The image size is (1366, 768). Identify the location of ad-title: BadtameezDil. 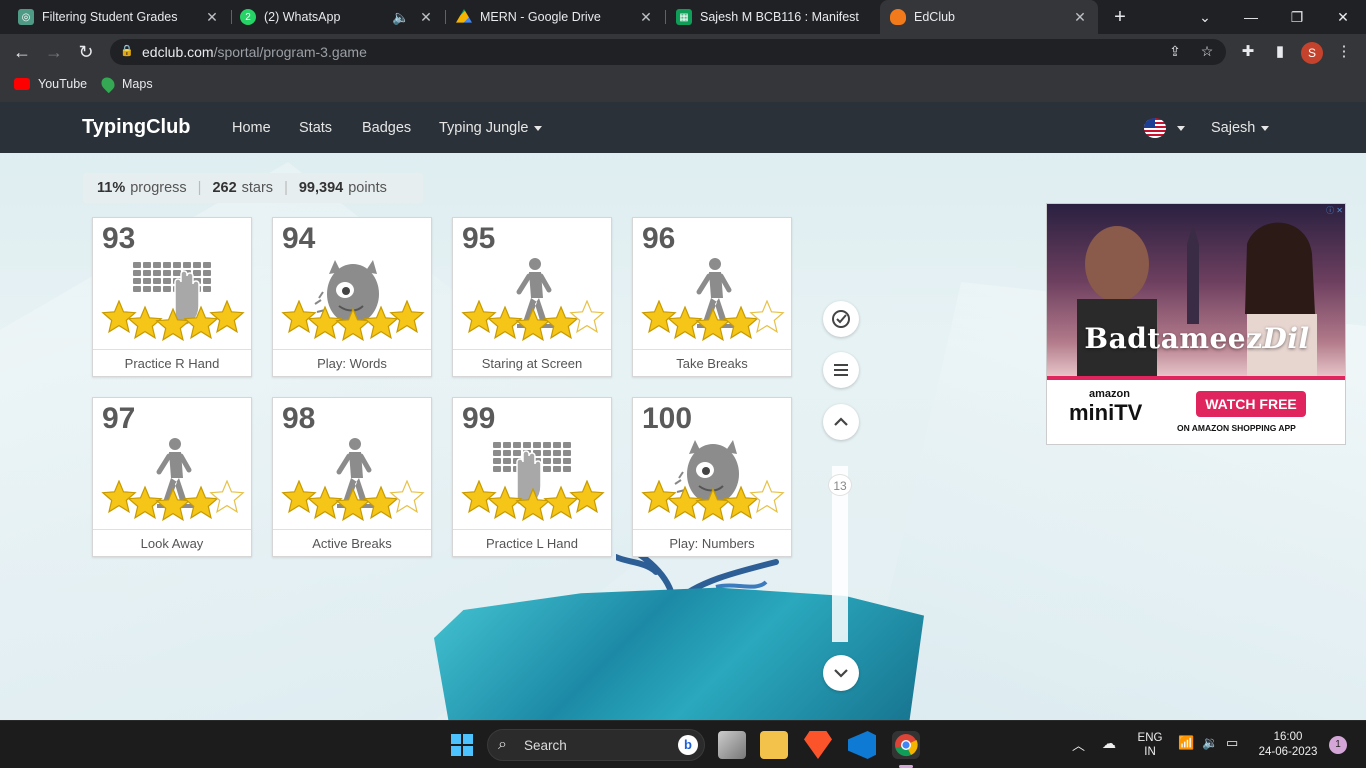
(1197, 338).